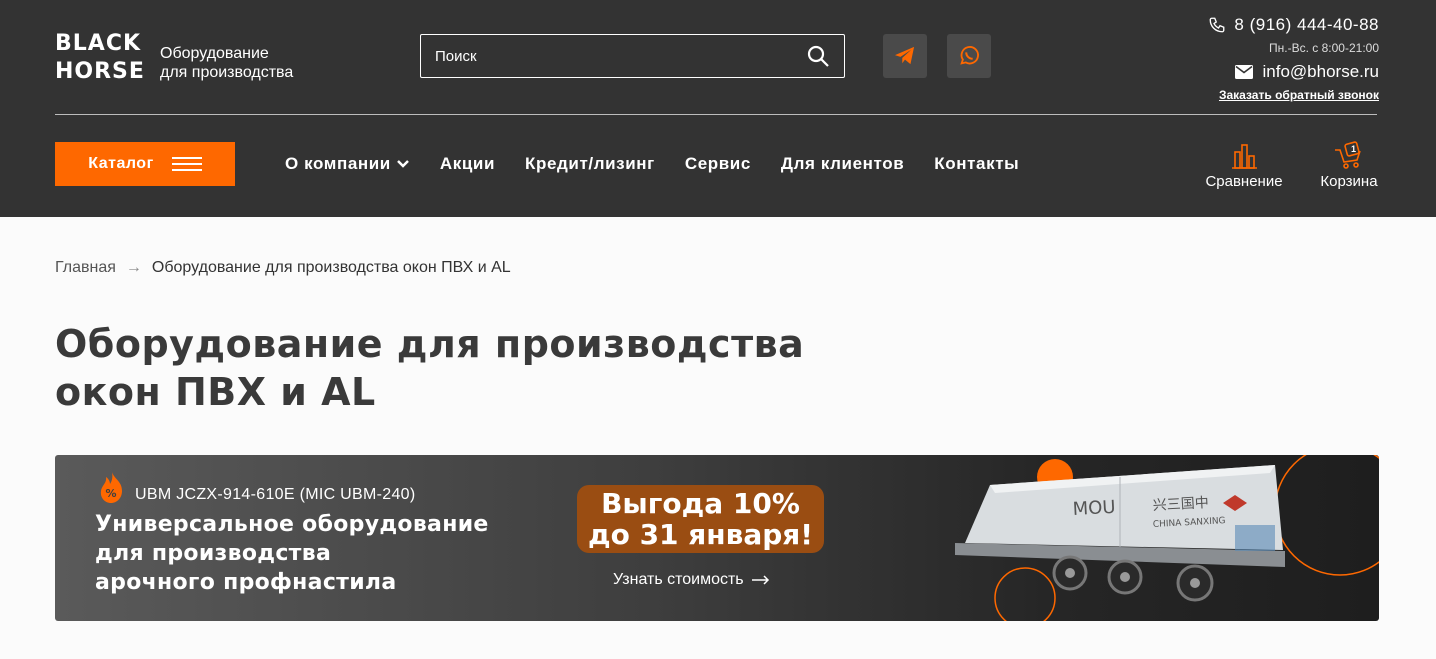 The image size is (1436, 659). What do you see at coordinates (1167, 538) in the screenshot?
I see `machine-image: MOU 兴三国中 CHINA SANXING` at bounding box center [1167, 538].